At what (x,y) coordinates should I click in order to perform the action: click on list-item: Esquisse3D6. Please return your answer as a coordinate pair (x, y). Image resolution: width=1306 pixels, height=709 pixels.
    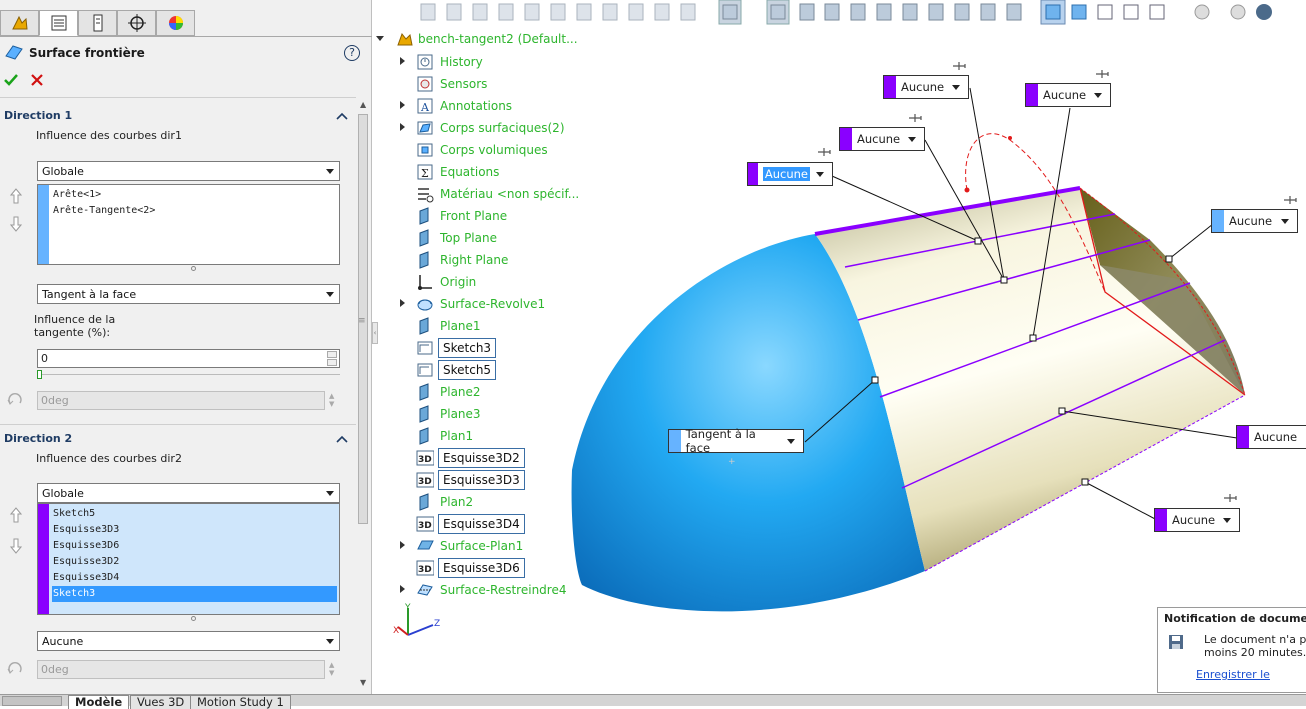
    Looking at the image, I should click on (194, 546).